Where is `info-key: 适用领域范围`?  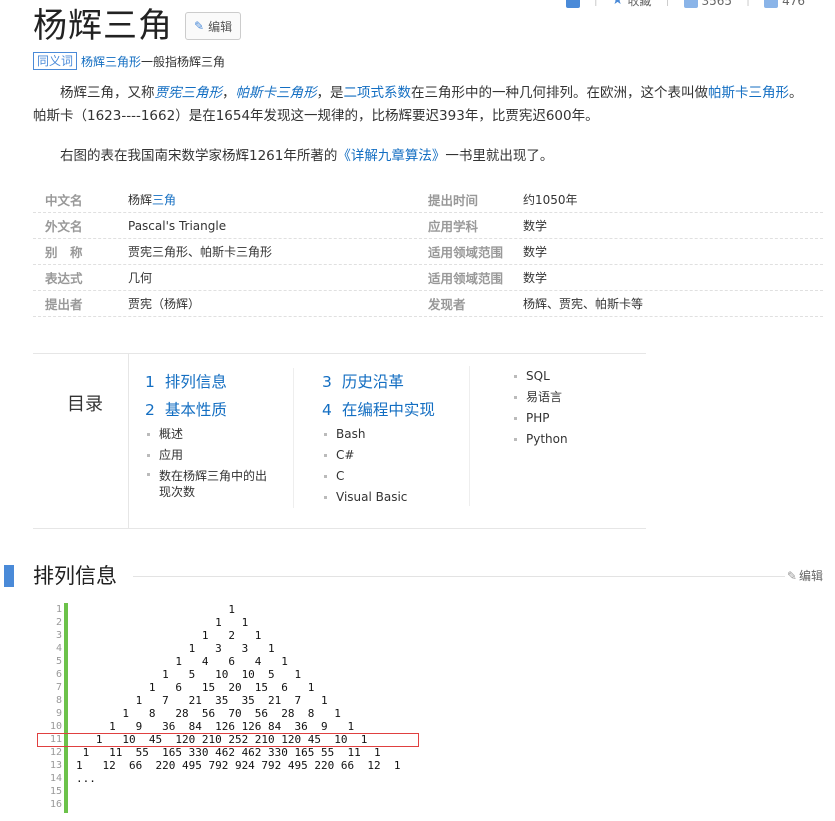 info-key: 适用领域范围 is located at coordinates (466, 278).